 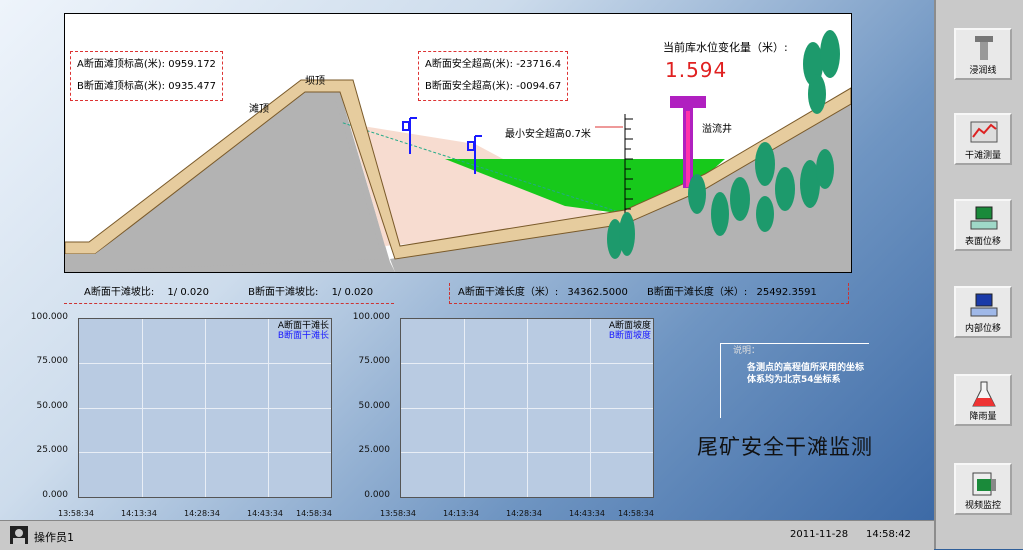 I want to click on a-beach-top-label: A断面滩顶标高(米):, so click(x=121, y=64).